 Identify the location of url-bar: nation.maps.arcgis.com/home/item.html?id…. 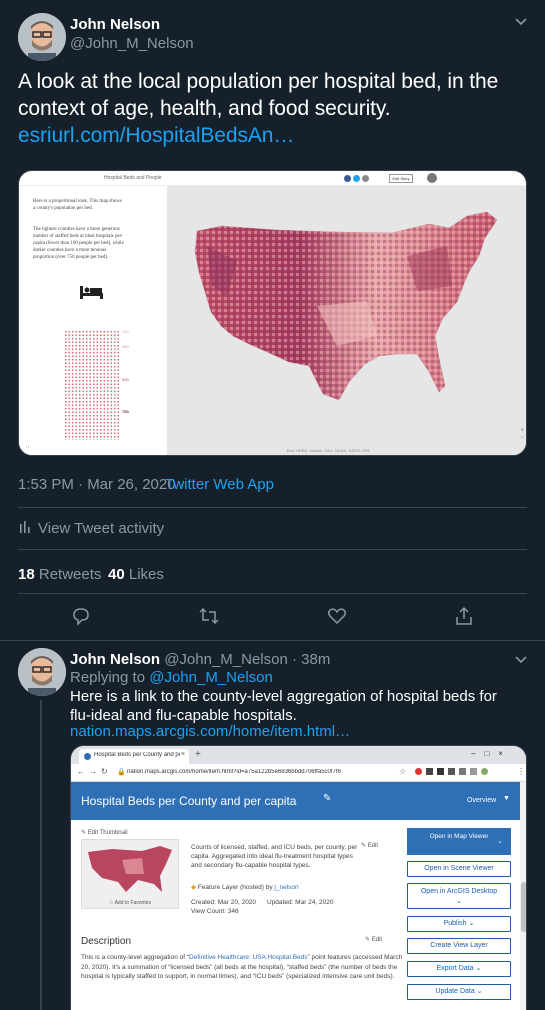
(257, 772).